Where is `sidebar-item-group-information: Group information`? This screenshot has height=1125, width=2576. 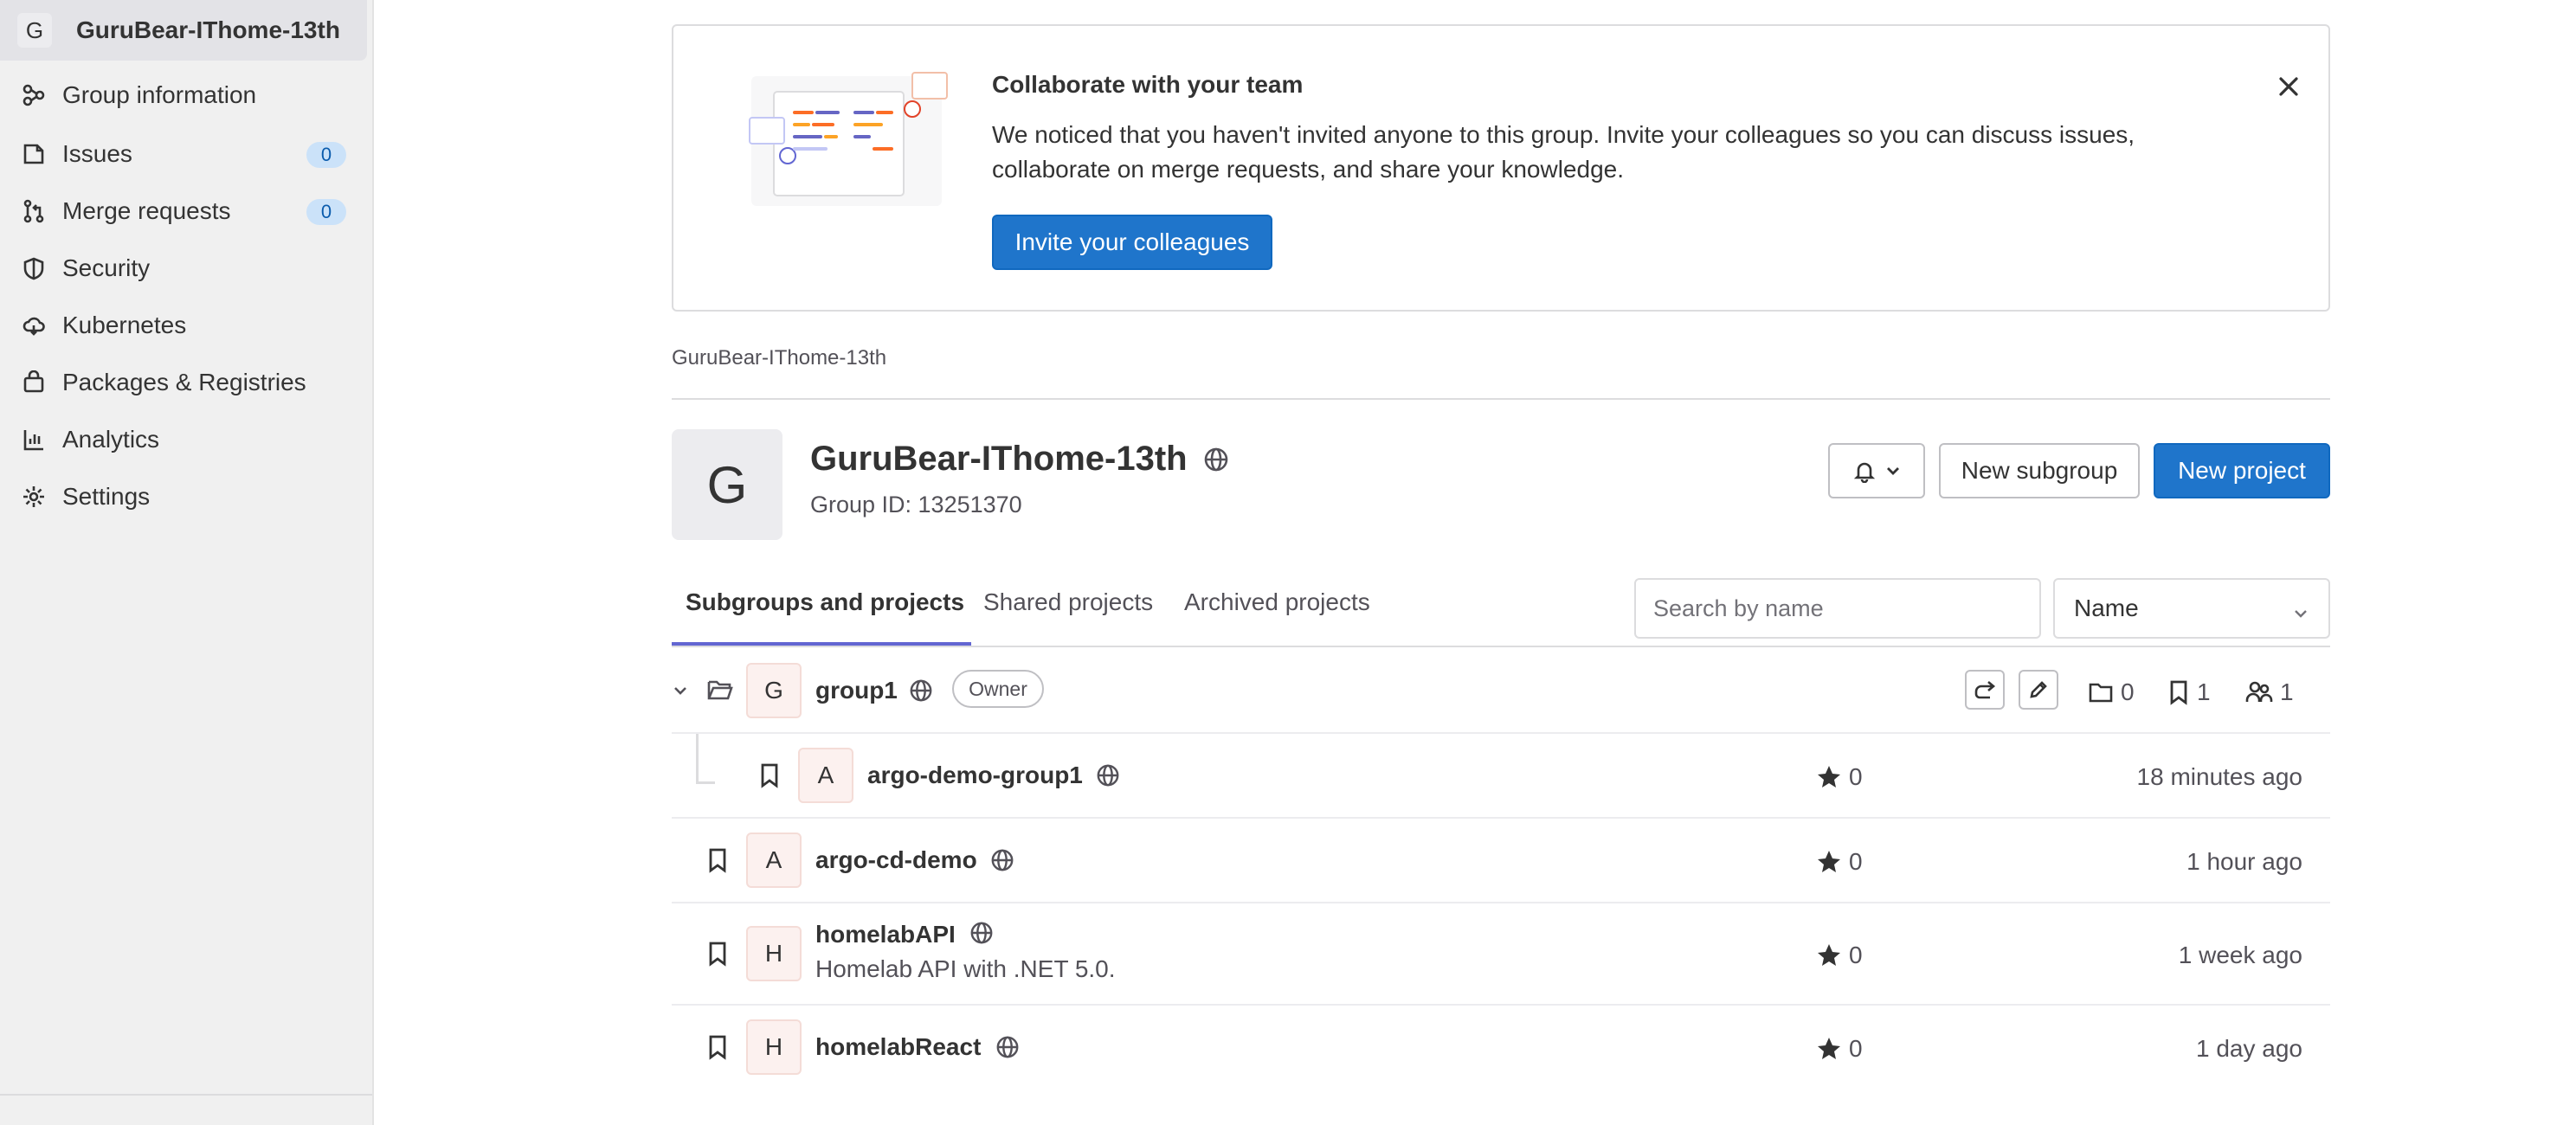 sidebar-item-group-information: Group information is located at coordinates (183, 95).